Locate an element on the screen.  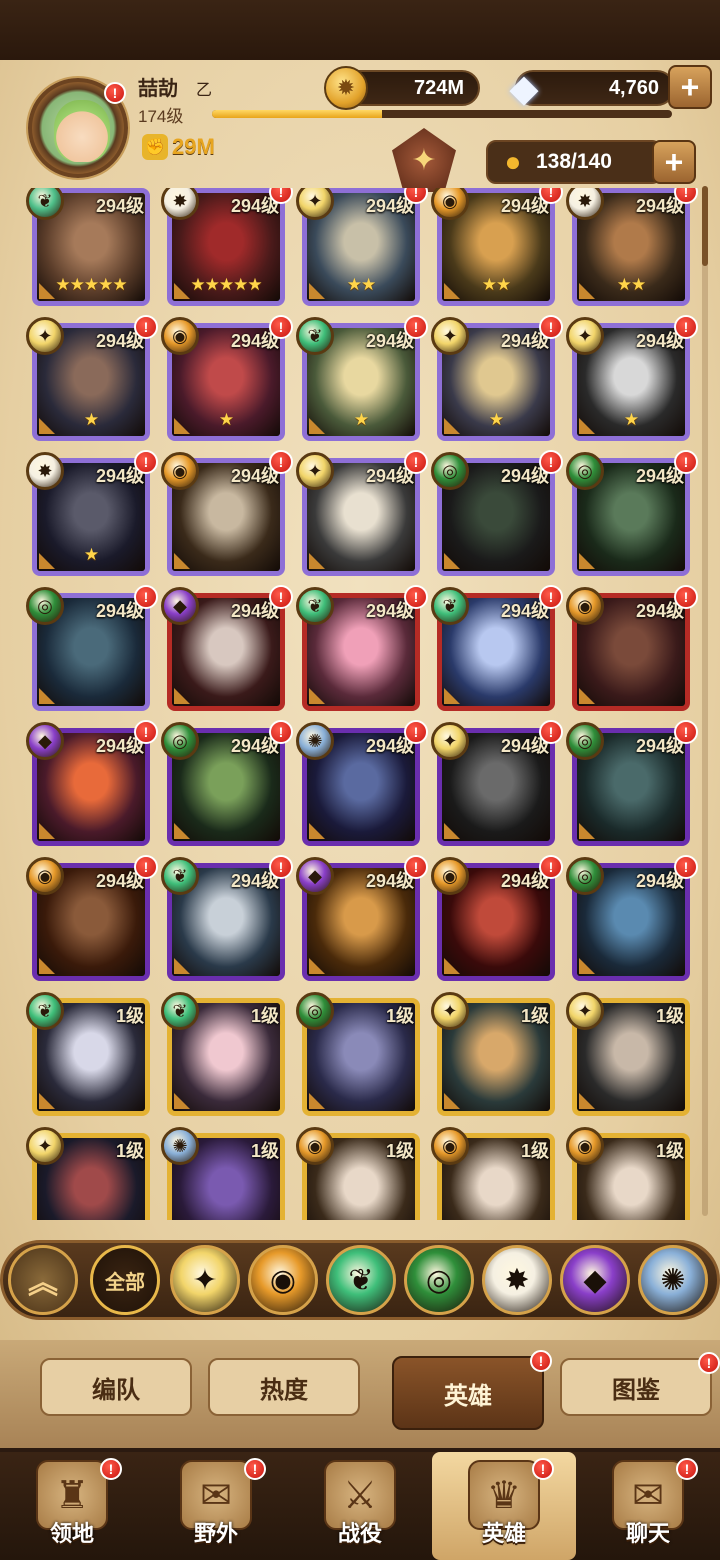
hero-card: ★★★★★ ❦ 294级 is located at coordinates (88, 247).